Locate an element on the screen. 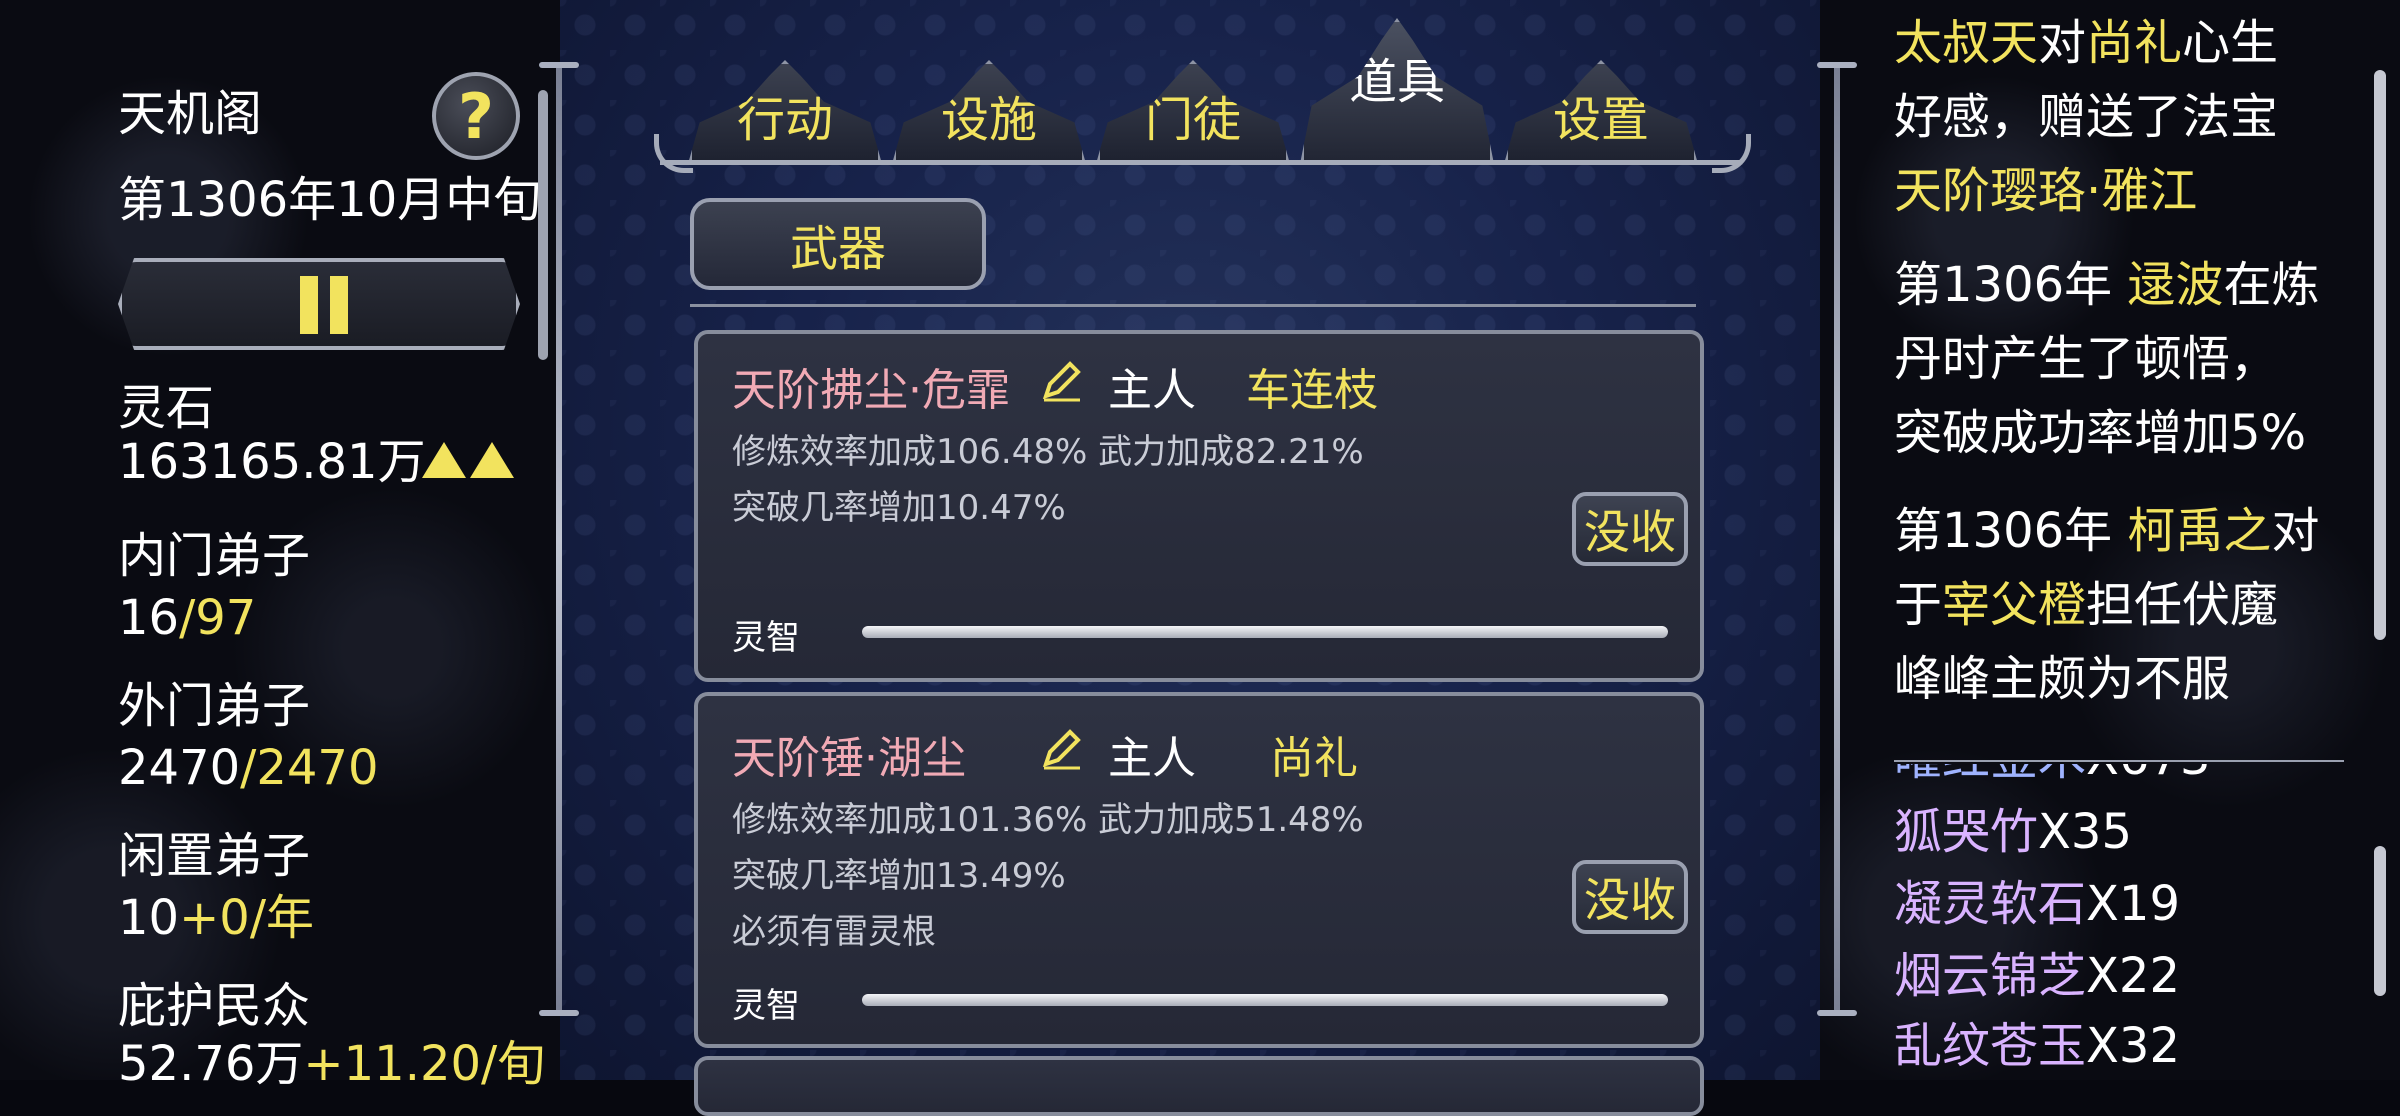 This screenshot has height=1116, width=2400. log-entry: 第1306年 柯禹之对 于宰父橙担任伏魔 峰峰主颇为不服 is located at coordinates (2124, 605).